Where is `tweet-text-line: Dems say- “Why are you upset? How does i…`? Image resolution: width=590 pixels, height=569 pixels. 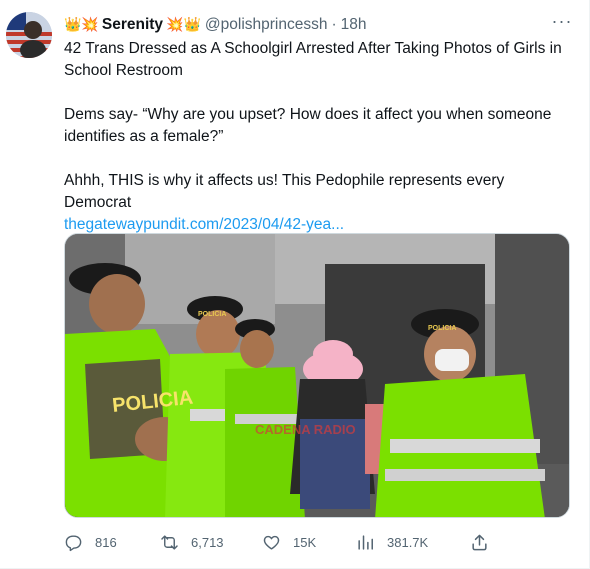
tweet-text-line: Dems say- “Why are you upset? How does i… is located at coordinates (308, 125).